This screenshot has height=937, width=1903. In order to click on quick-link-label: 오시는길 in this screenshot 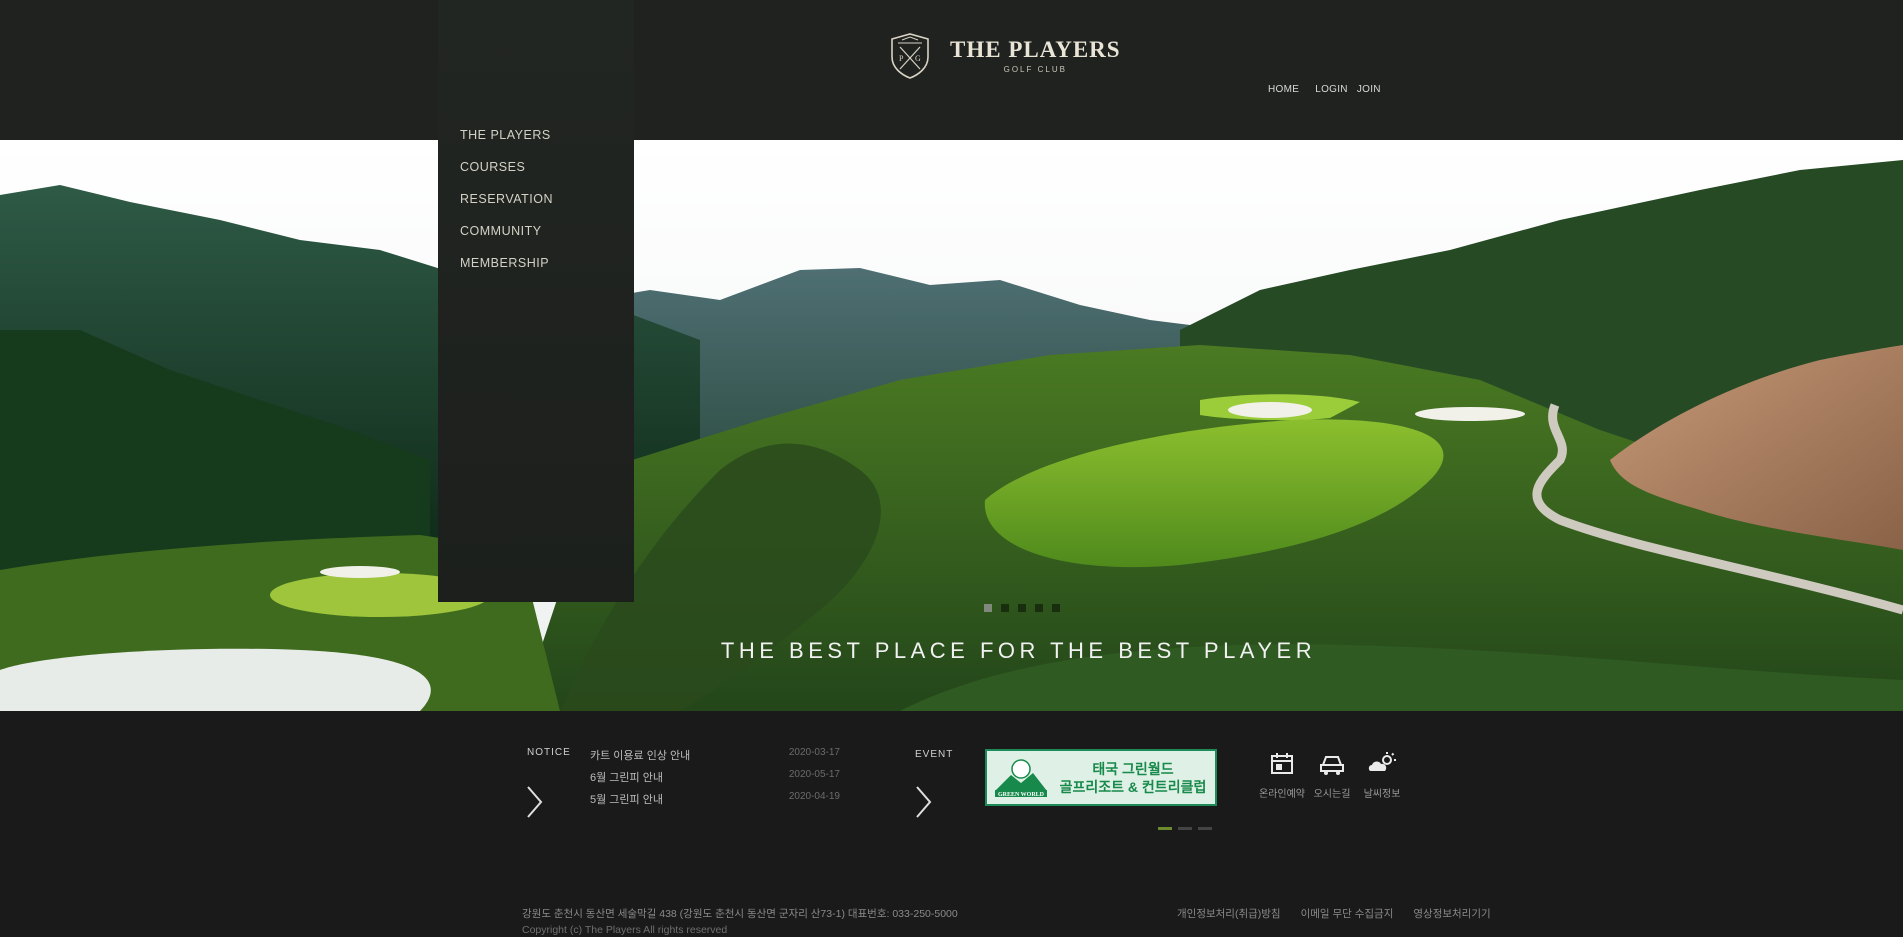, I will do `click(1332, 794)`.